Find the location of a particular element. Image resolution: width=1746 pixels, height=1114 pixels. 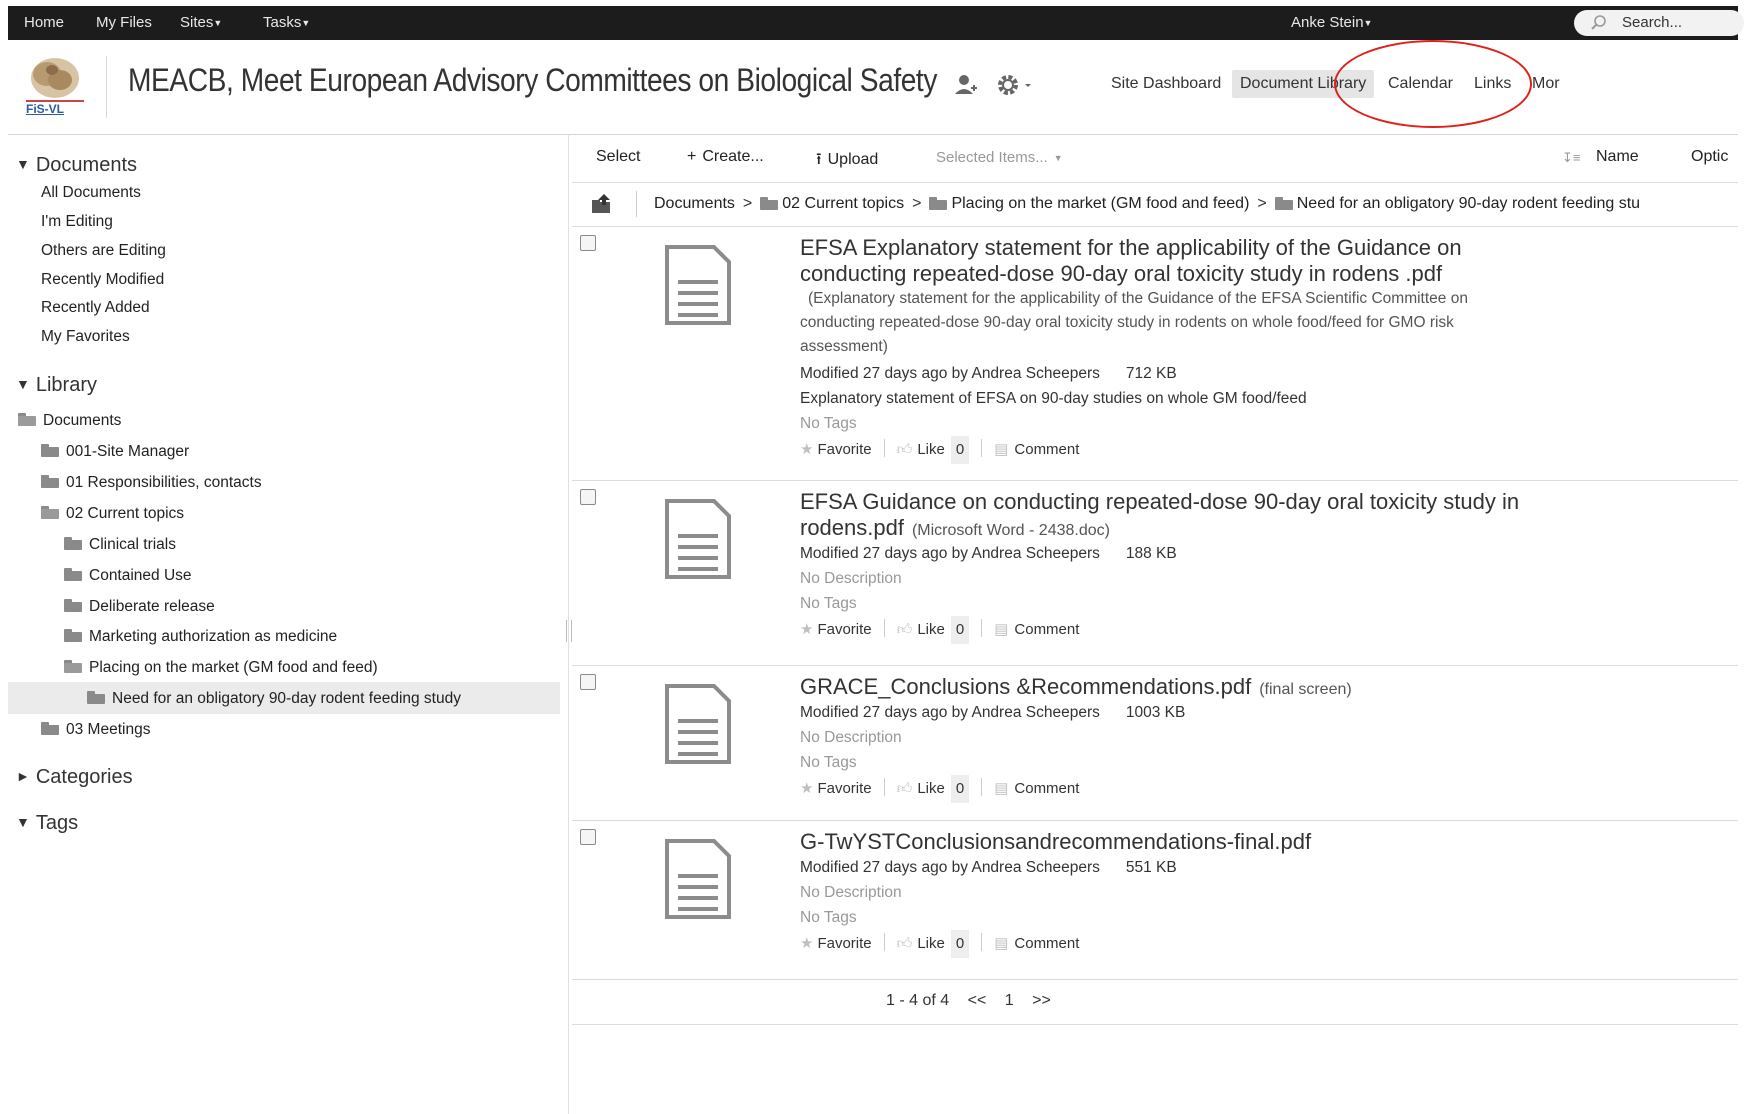

thumbs-up-icon: 👍︎ is located at coordinates (904, 943).